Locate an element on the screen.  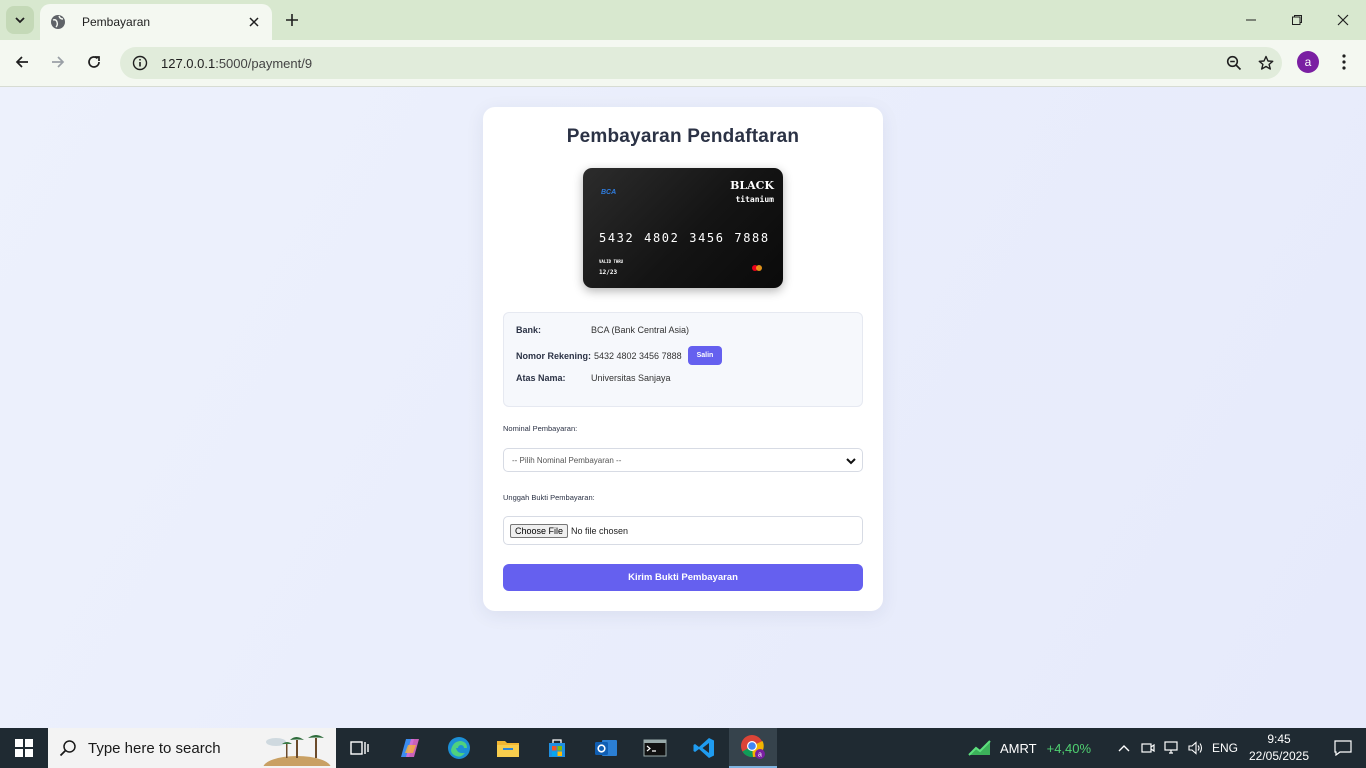
chrome-button: a is located at coordinates (753, 748).